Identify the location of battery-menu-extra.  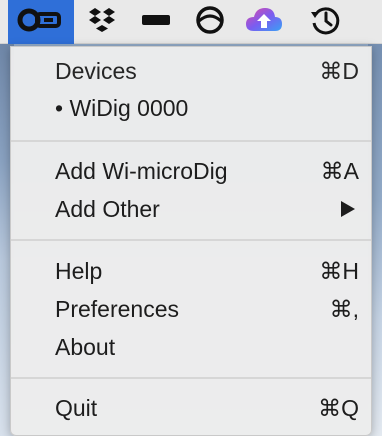
(156, 22).